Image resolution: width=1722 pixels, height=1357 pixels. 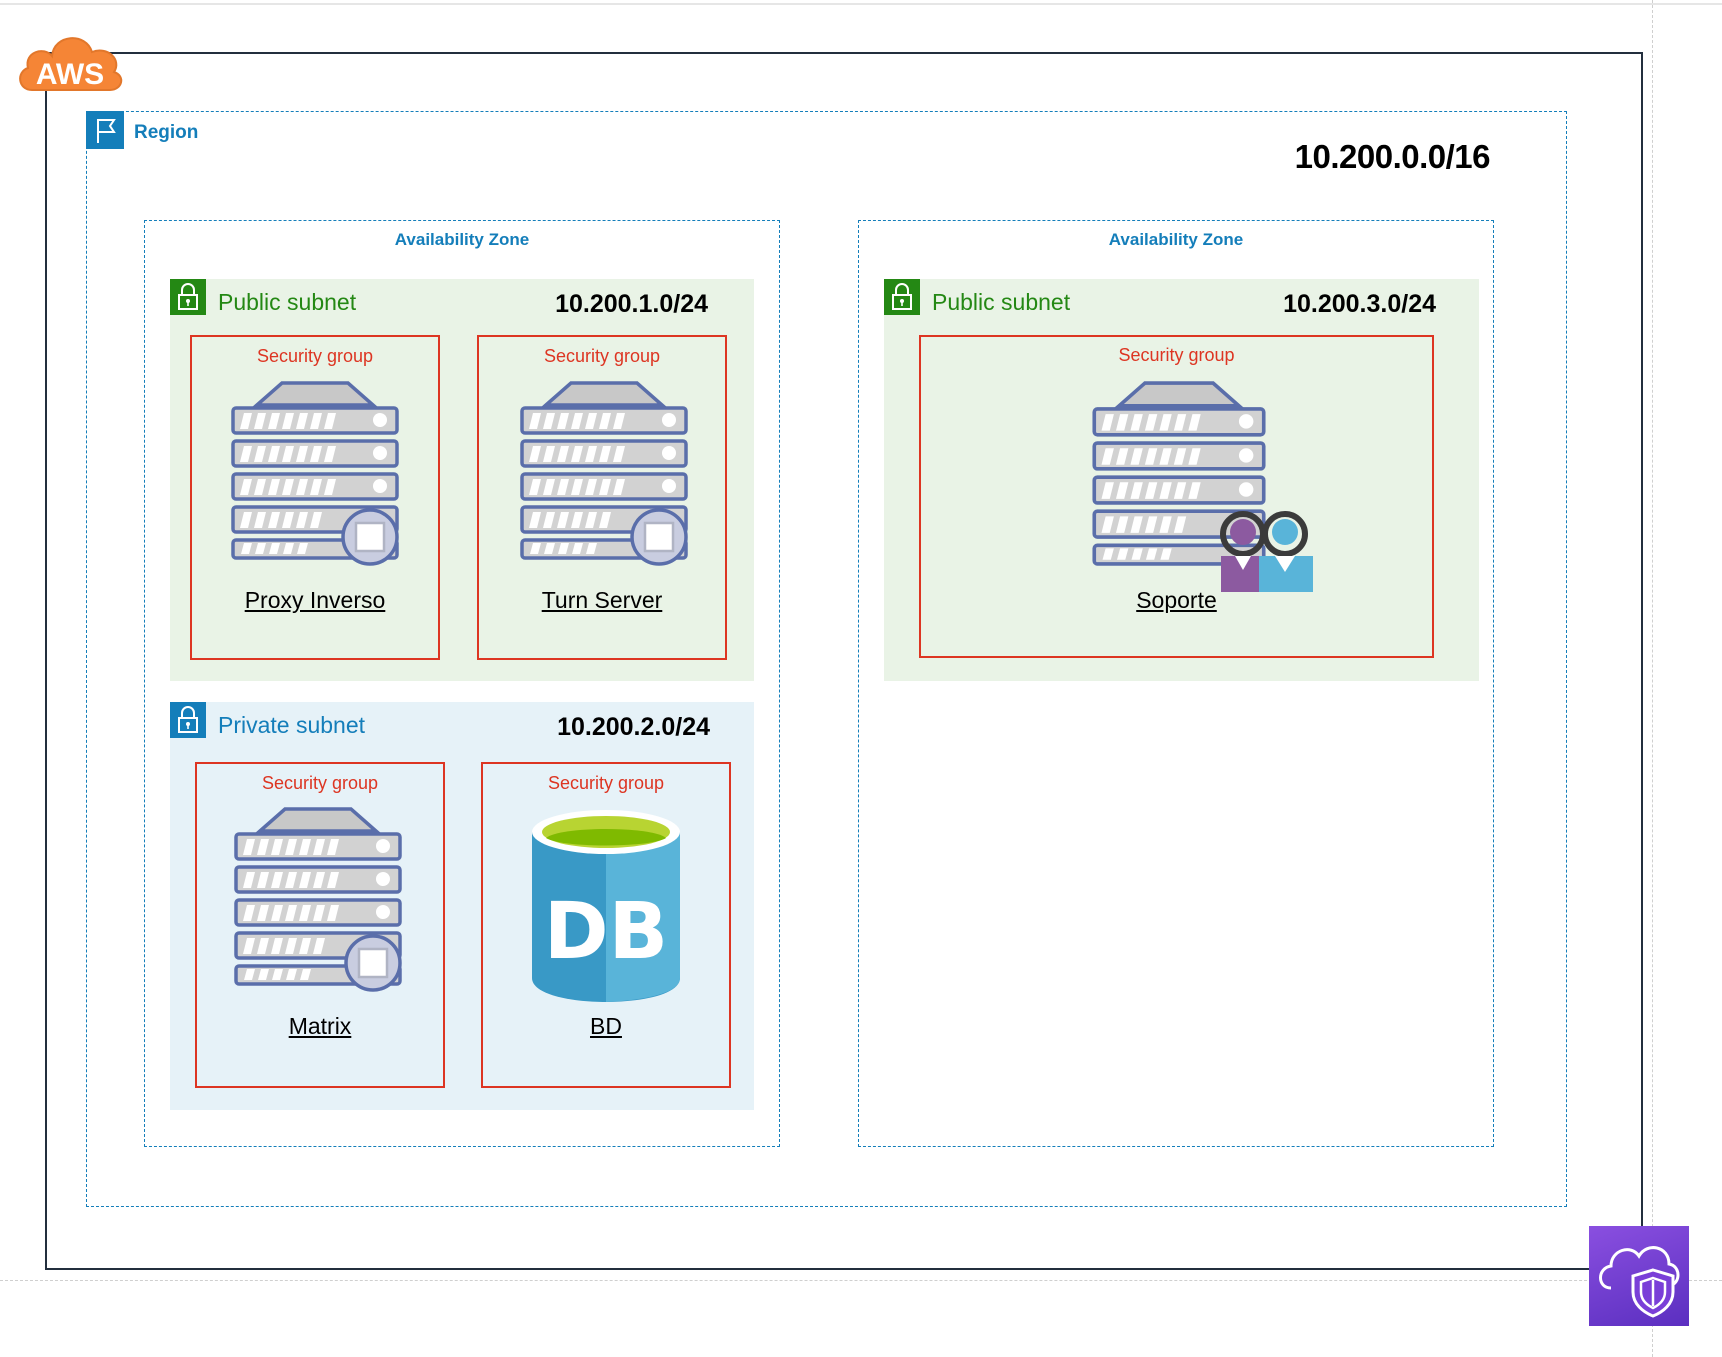 I want to click on resource-label-turn-server: Turn Server, so click(x=602, y=600).